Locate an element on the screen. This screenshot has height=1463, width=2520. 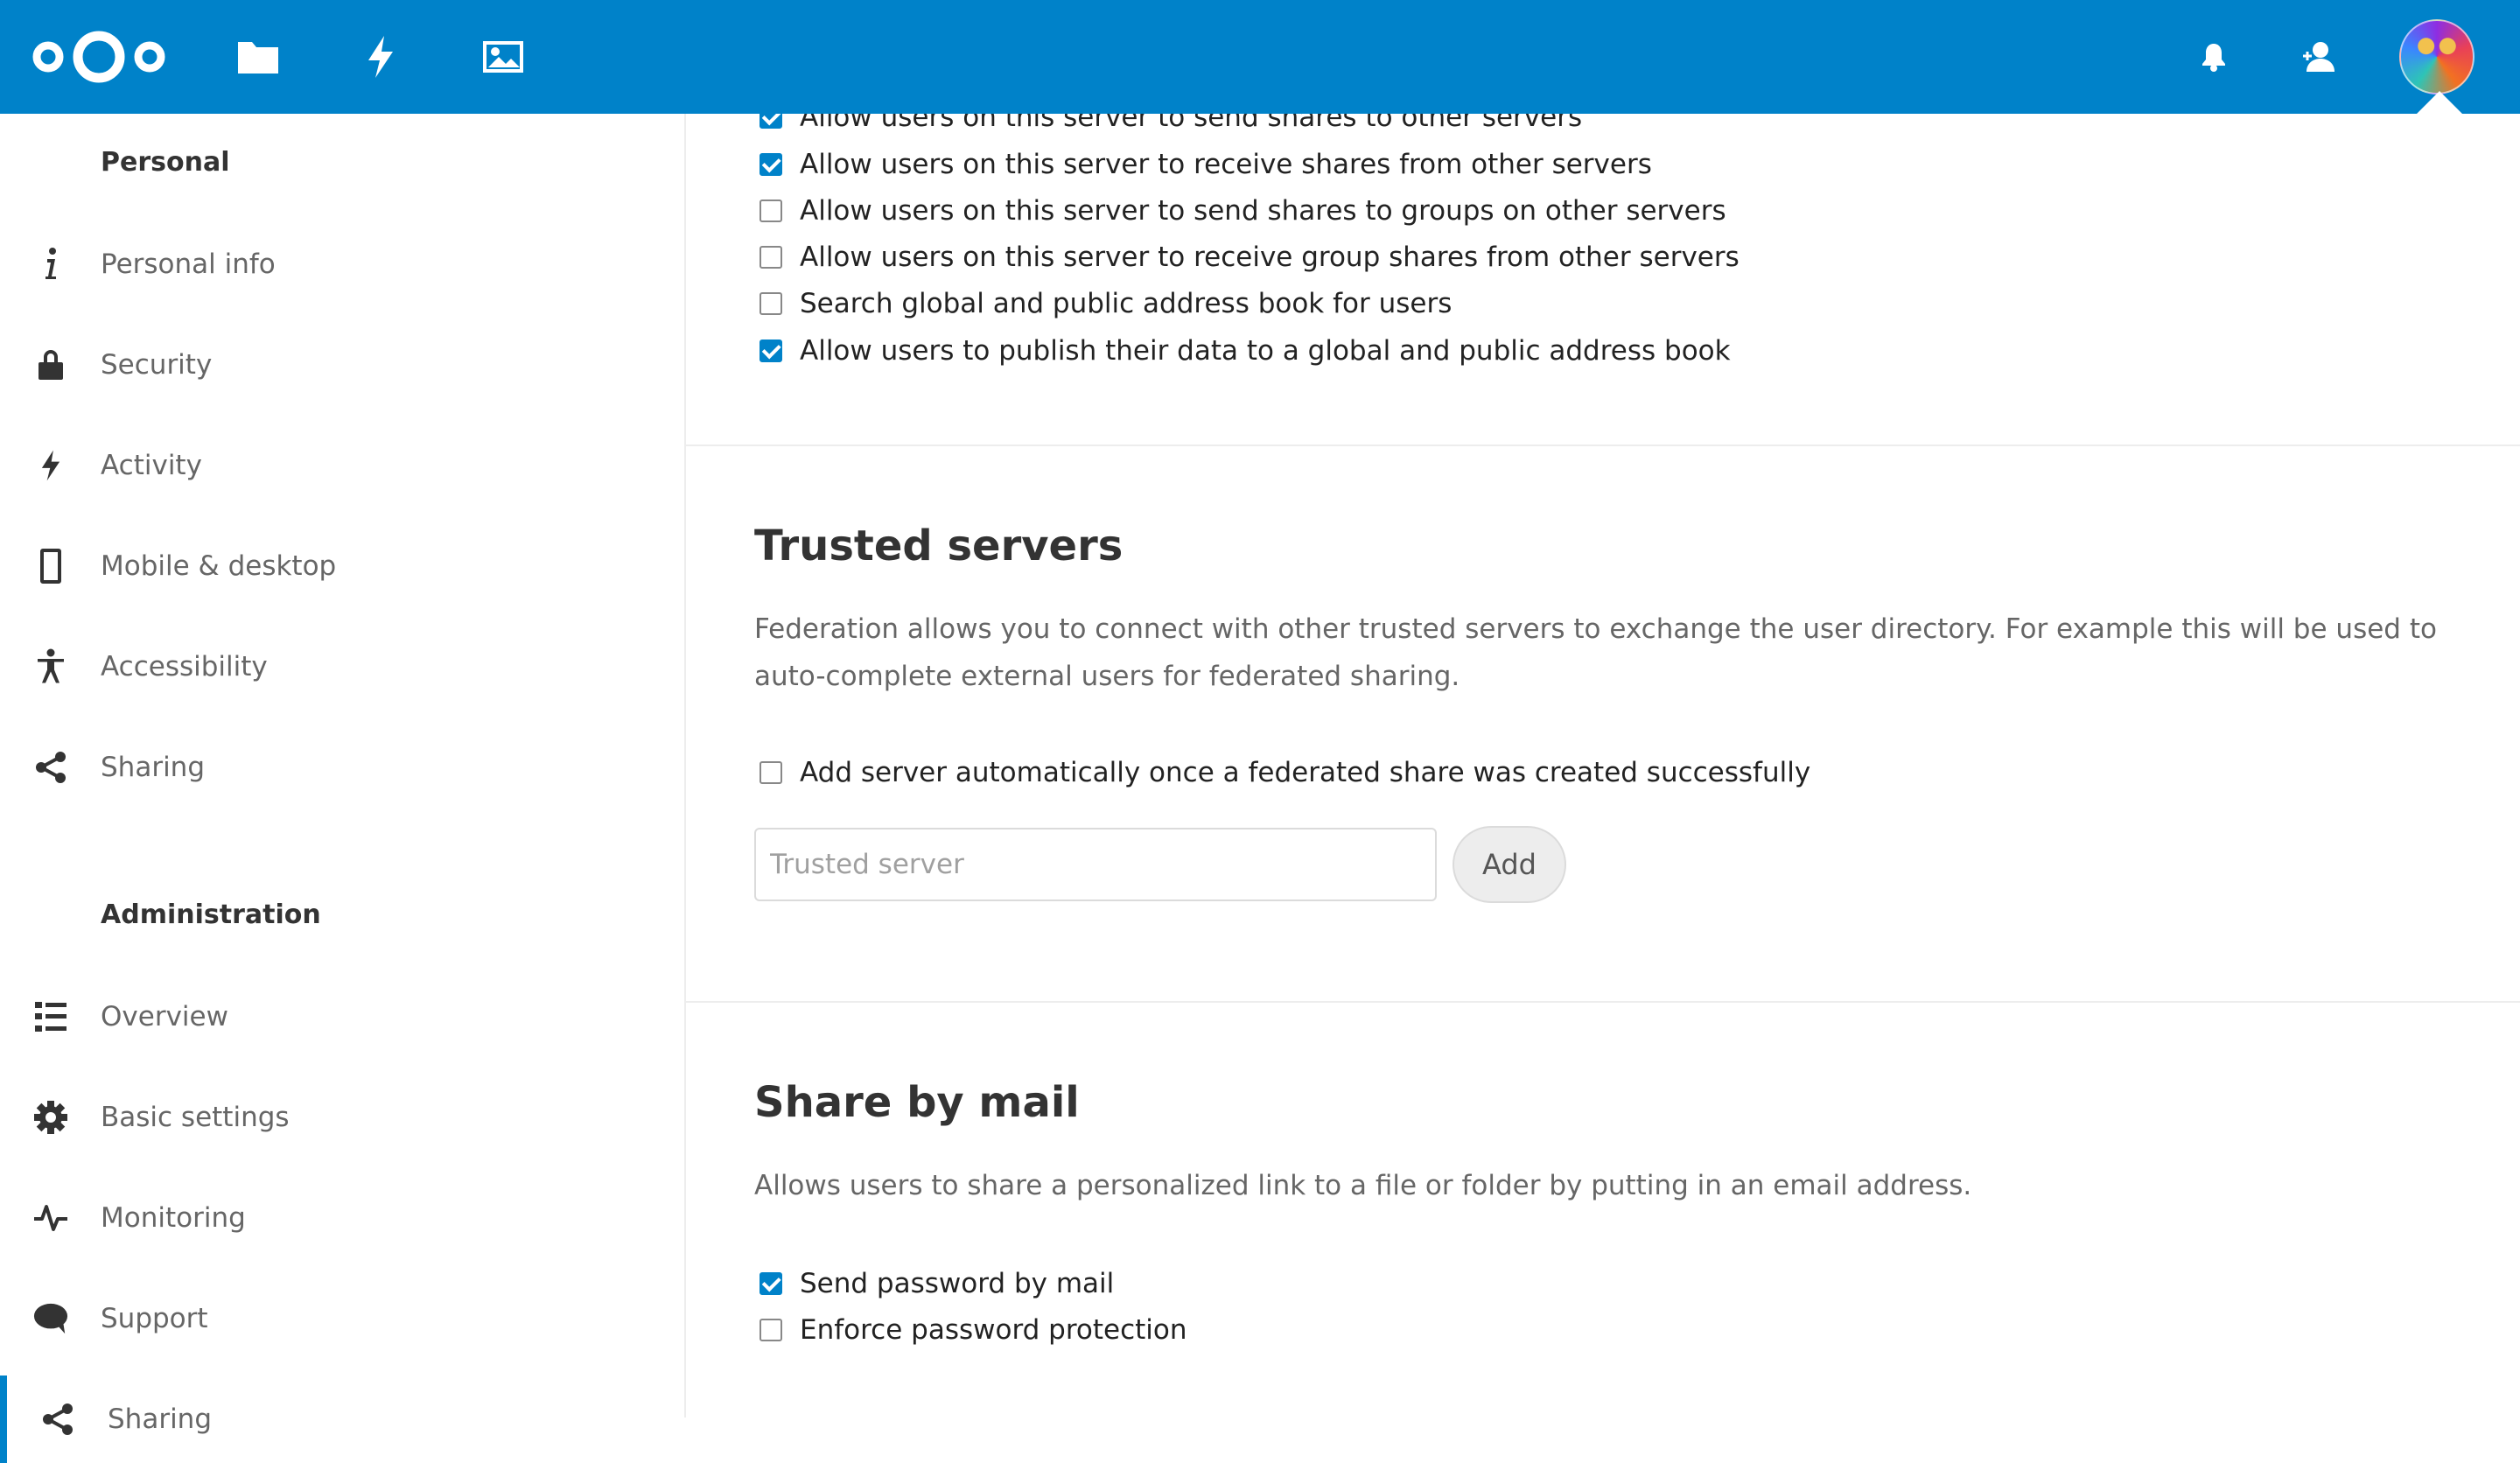
bell-icon is located at coordinates (2214, 57).